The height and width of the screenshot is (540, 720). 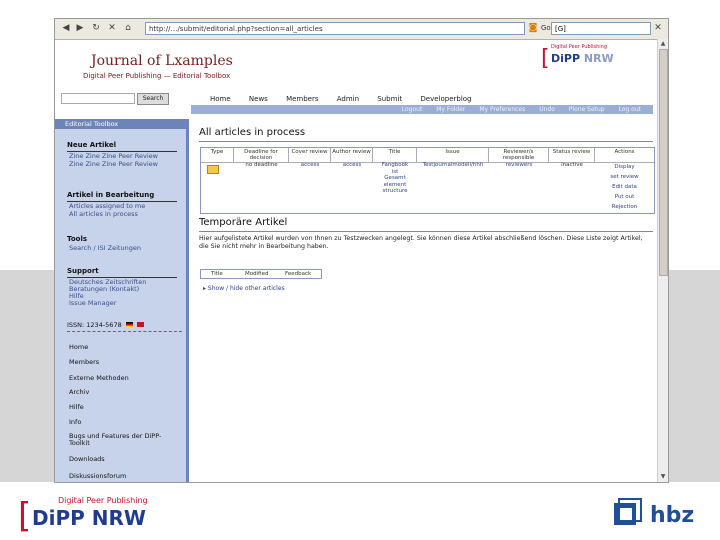 I want to click on show-other-articles-link: ▸ Show / hide other articles, so click(x=244, y=288).